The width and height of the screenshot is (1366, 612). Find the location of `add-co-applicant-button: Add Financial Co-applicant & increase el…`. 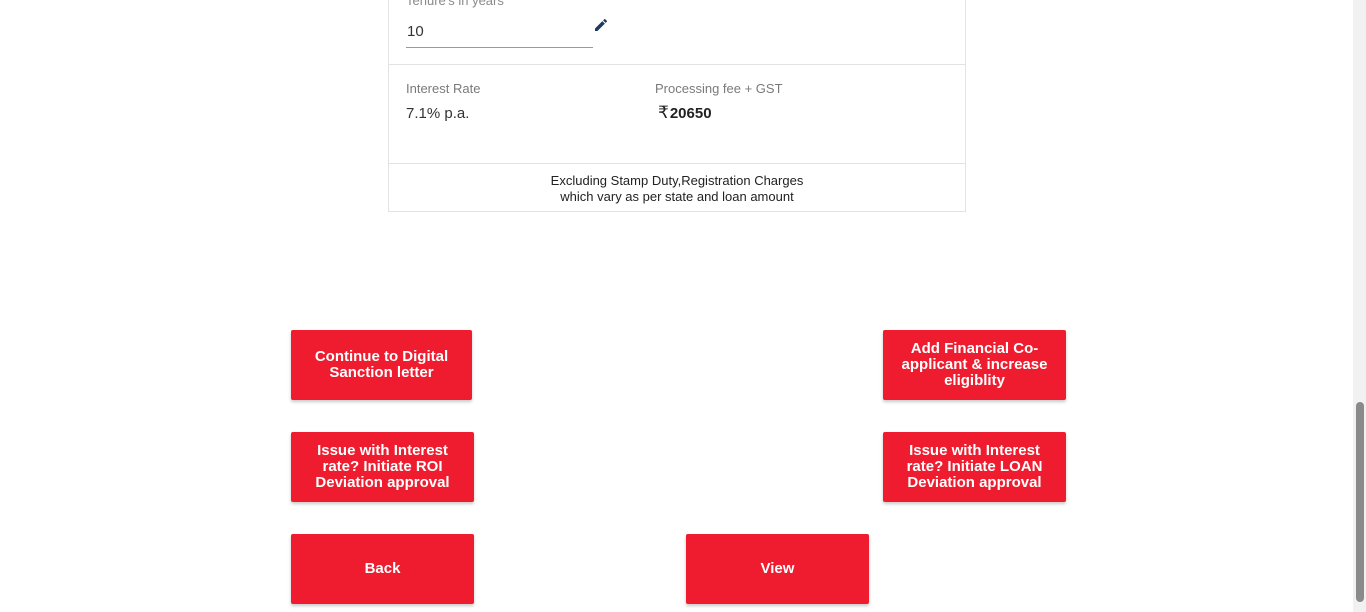

add-co-applicant-button: Add Financial Co-applicant & increase el… is located at coordinates (974, 365).